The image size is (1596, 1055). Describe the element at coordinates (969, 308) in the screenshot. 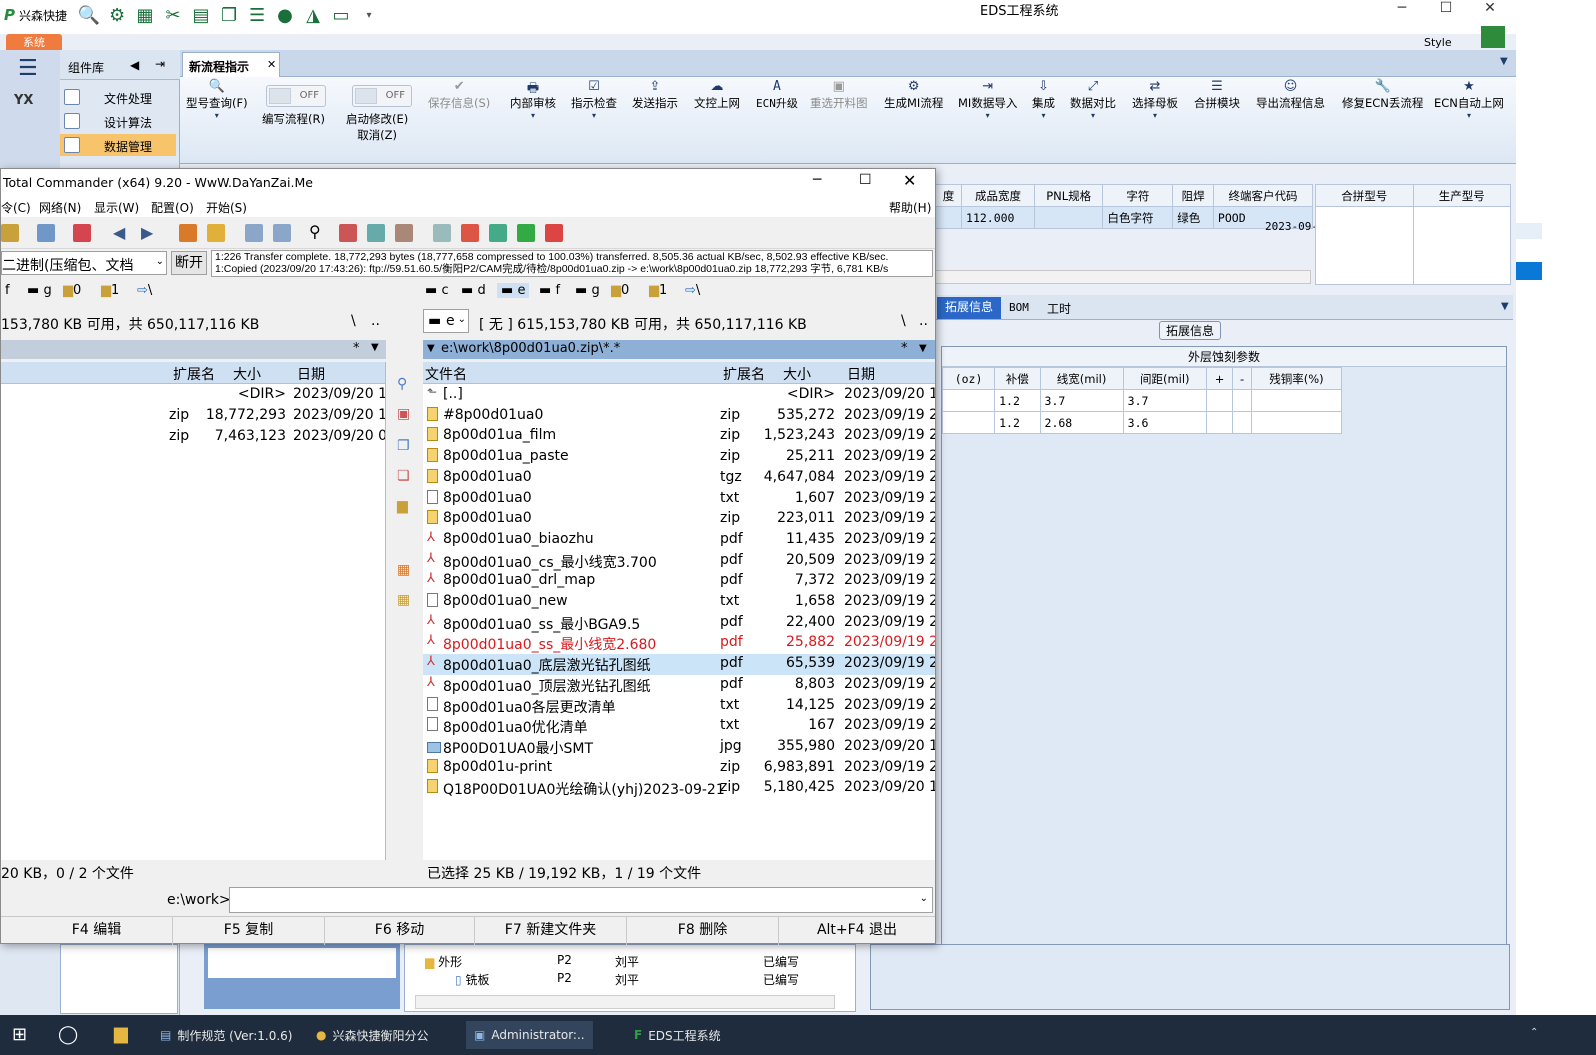

I see `tab-extension-info: 拓展信息` at that location.